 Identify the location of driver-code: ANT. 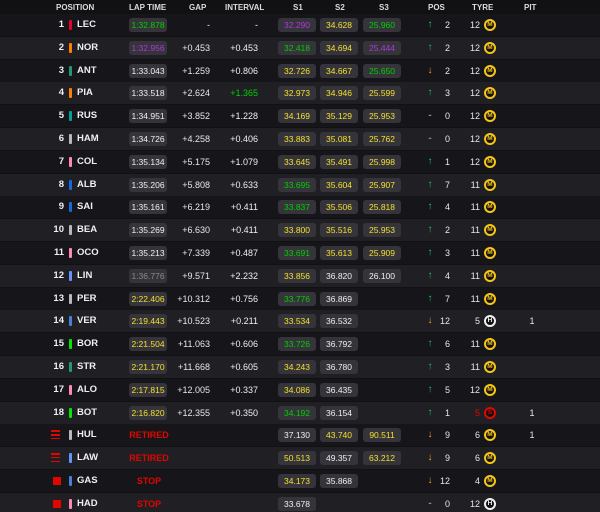
(87, 70).